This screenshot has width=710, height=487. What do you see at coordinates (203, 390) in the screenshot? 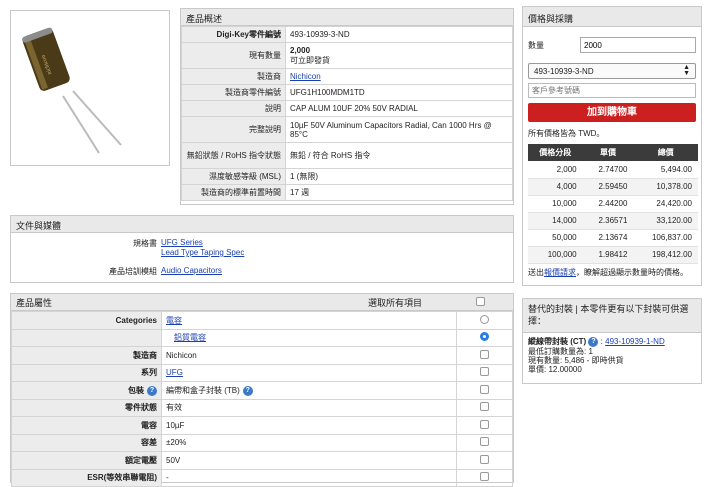
I see `attribute-value-text: 編帶和盒子封裝 (TB)` at bounding box center [203, 390].